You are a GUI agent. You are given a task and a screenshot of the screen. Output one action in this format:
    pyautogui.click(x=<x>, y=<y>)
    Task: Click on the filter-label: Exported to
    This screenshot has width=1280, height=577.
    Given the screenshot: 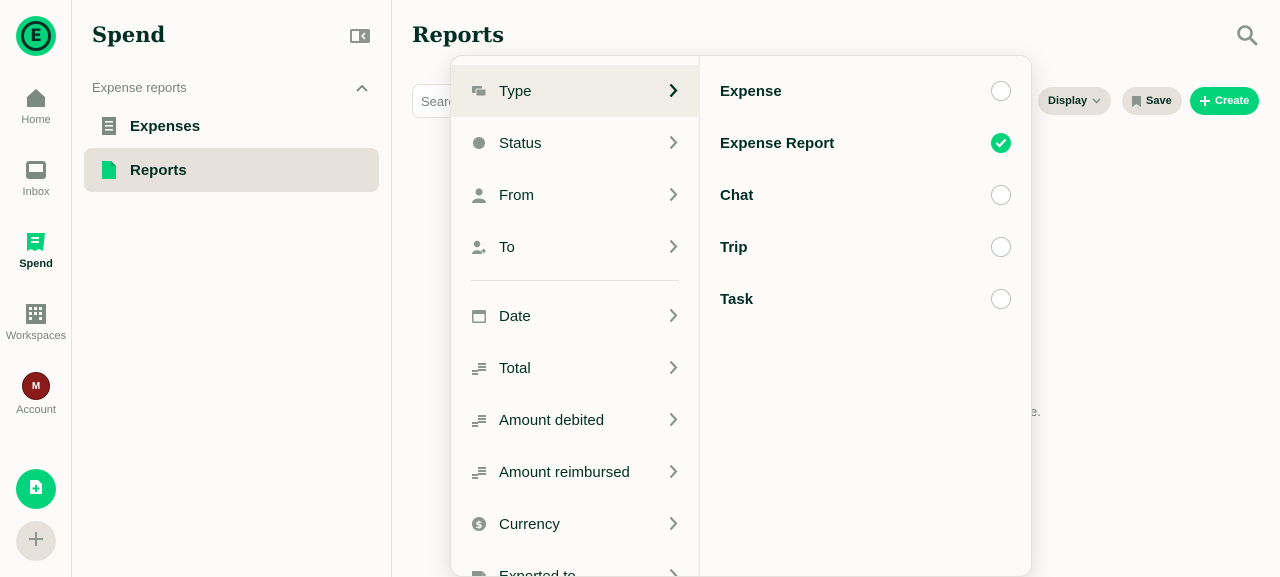 What is the action you would take?
    pyautogui.click(x=537, y=572)
    